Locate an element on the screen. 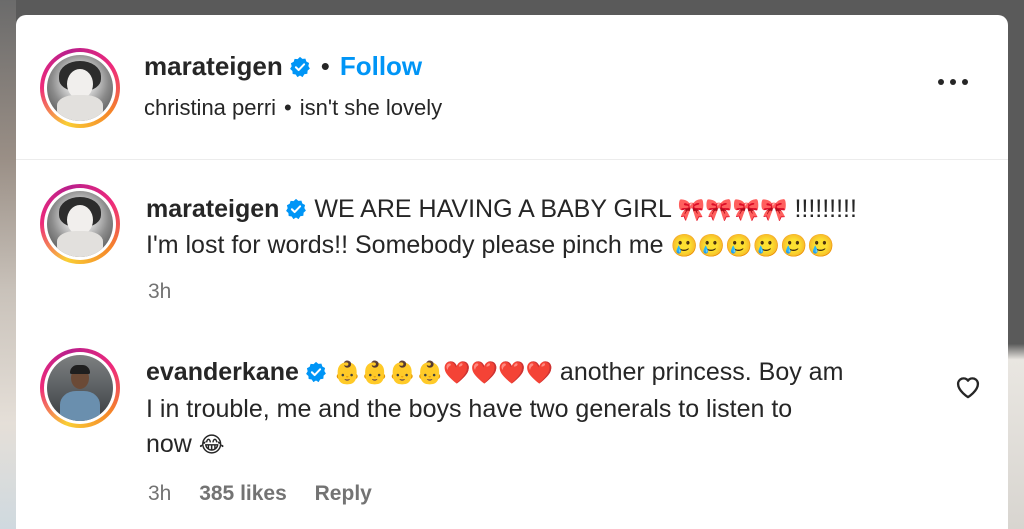 This screenshot has height=529, width=1024. caption-timestamp: 3h is located at coordinates (159, 292).